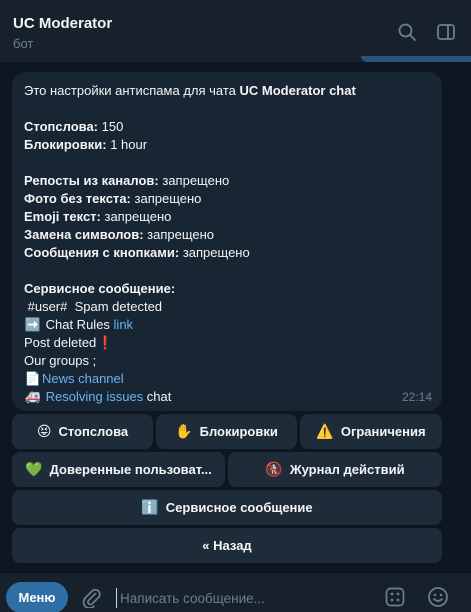 The image size is (471, 612). I want to click on rules-link: link, so click(124, 324).